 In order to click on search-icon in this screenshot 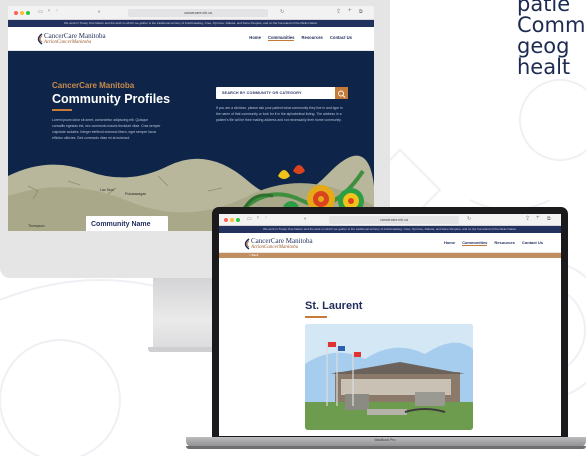, I will do `click(342, 94)`.